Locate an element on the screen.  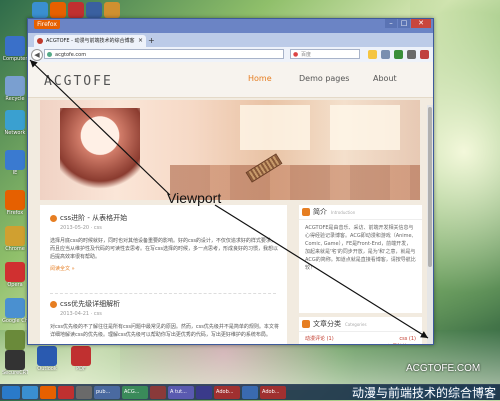
viewport-annotation-label: Viewport is located at coordinates (194, 198).